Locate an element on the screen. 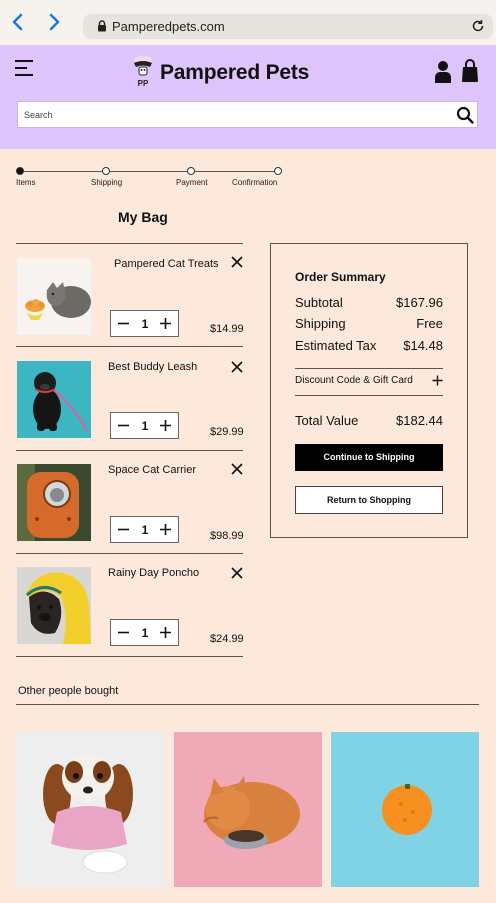  item-name: Rainy Day Poncho is located at coordinates (153, 573).